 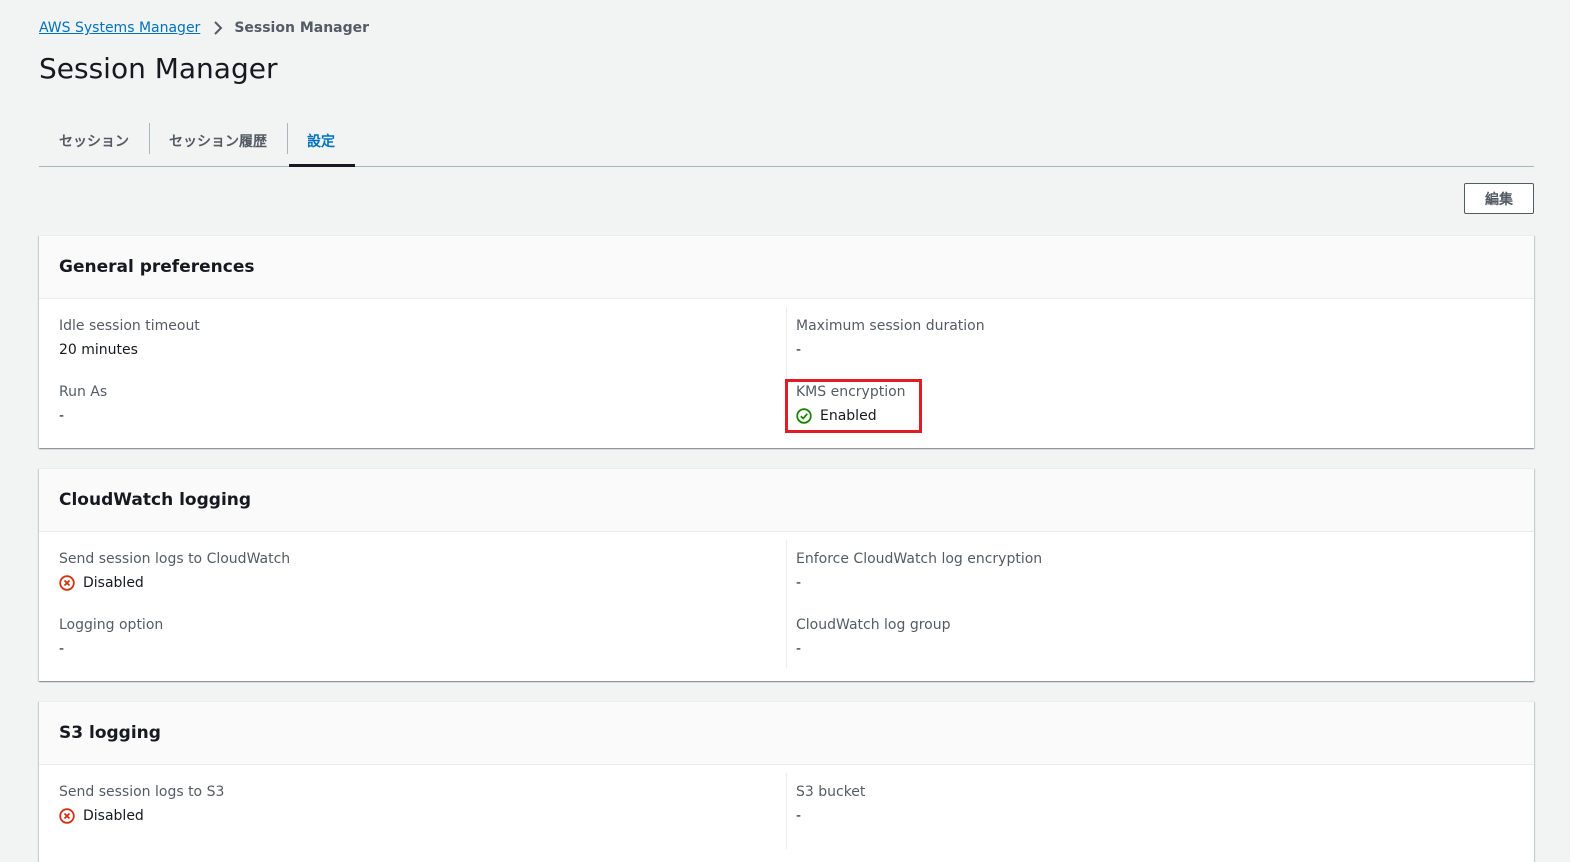 I want to click on max-duration-value: -, so click(x=799, y=350).